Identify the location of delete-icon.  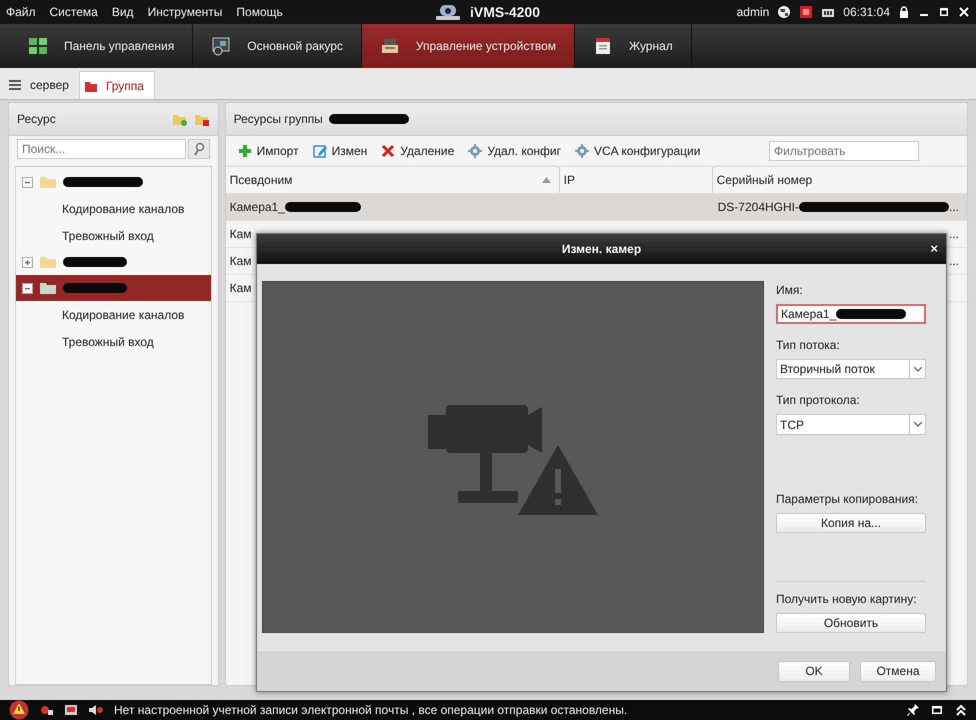
(388, 151).